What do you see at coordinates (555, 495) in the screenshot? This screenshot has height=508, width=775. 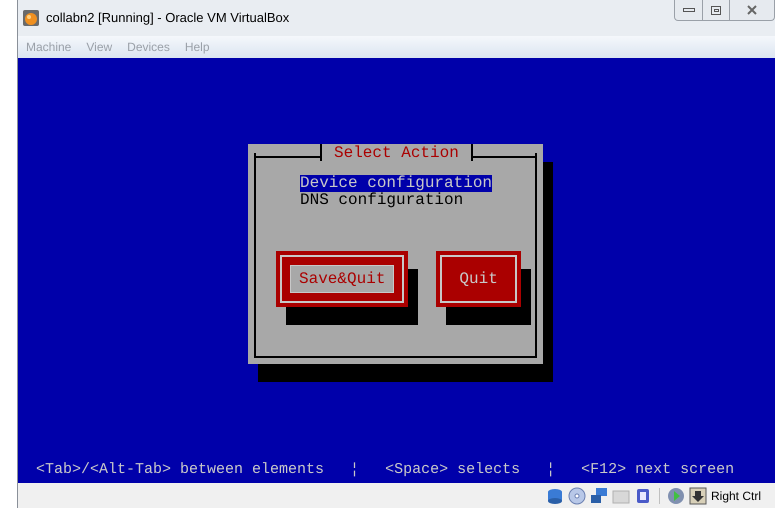 I see `hard-disk-icon` at bounding box center [555, 495].